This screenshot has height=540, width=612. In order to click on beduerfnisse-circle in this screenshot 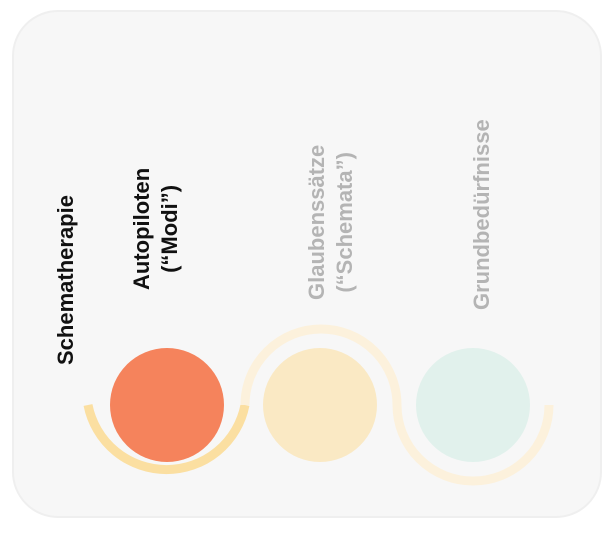, I will do `click(473, 405)`.